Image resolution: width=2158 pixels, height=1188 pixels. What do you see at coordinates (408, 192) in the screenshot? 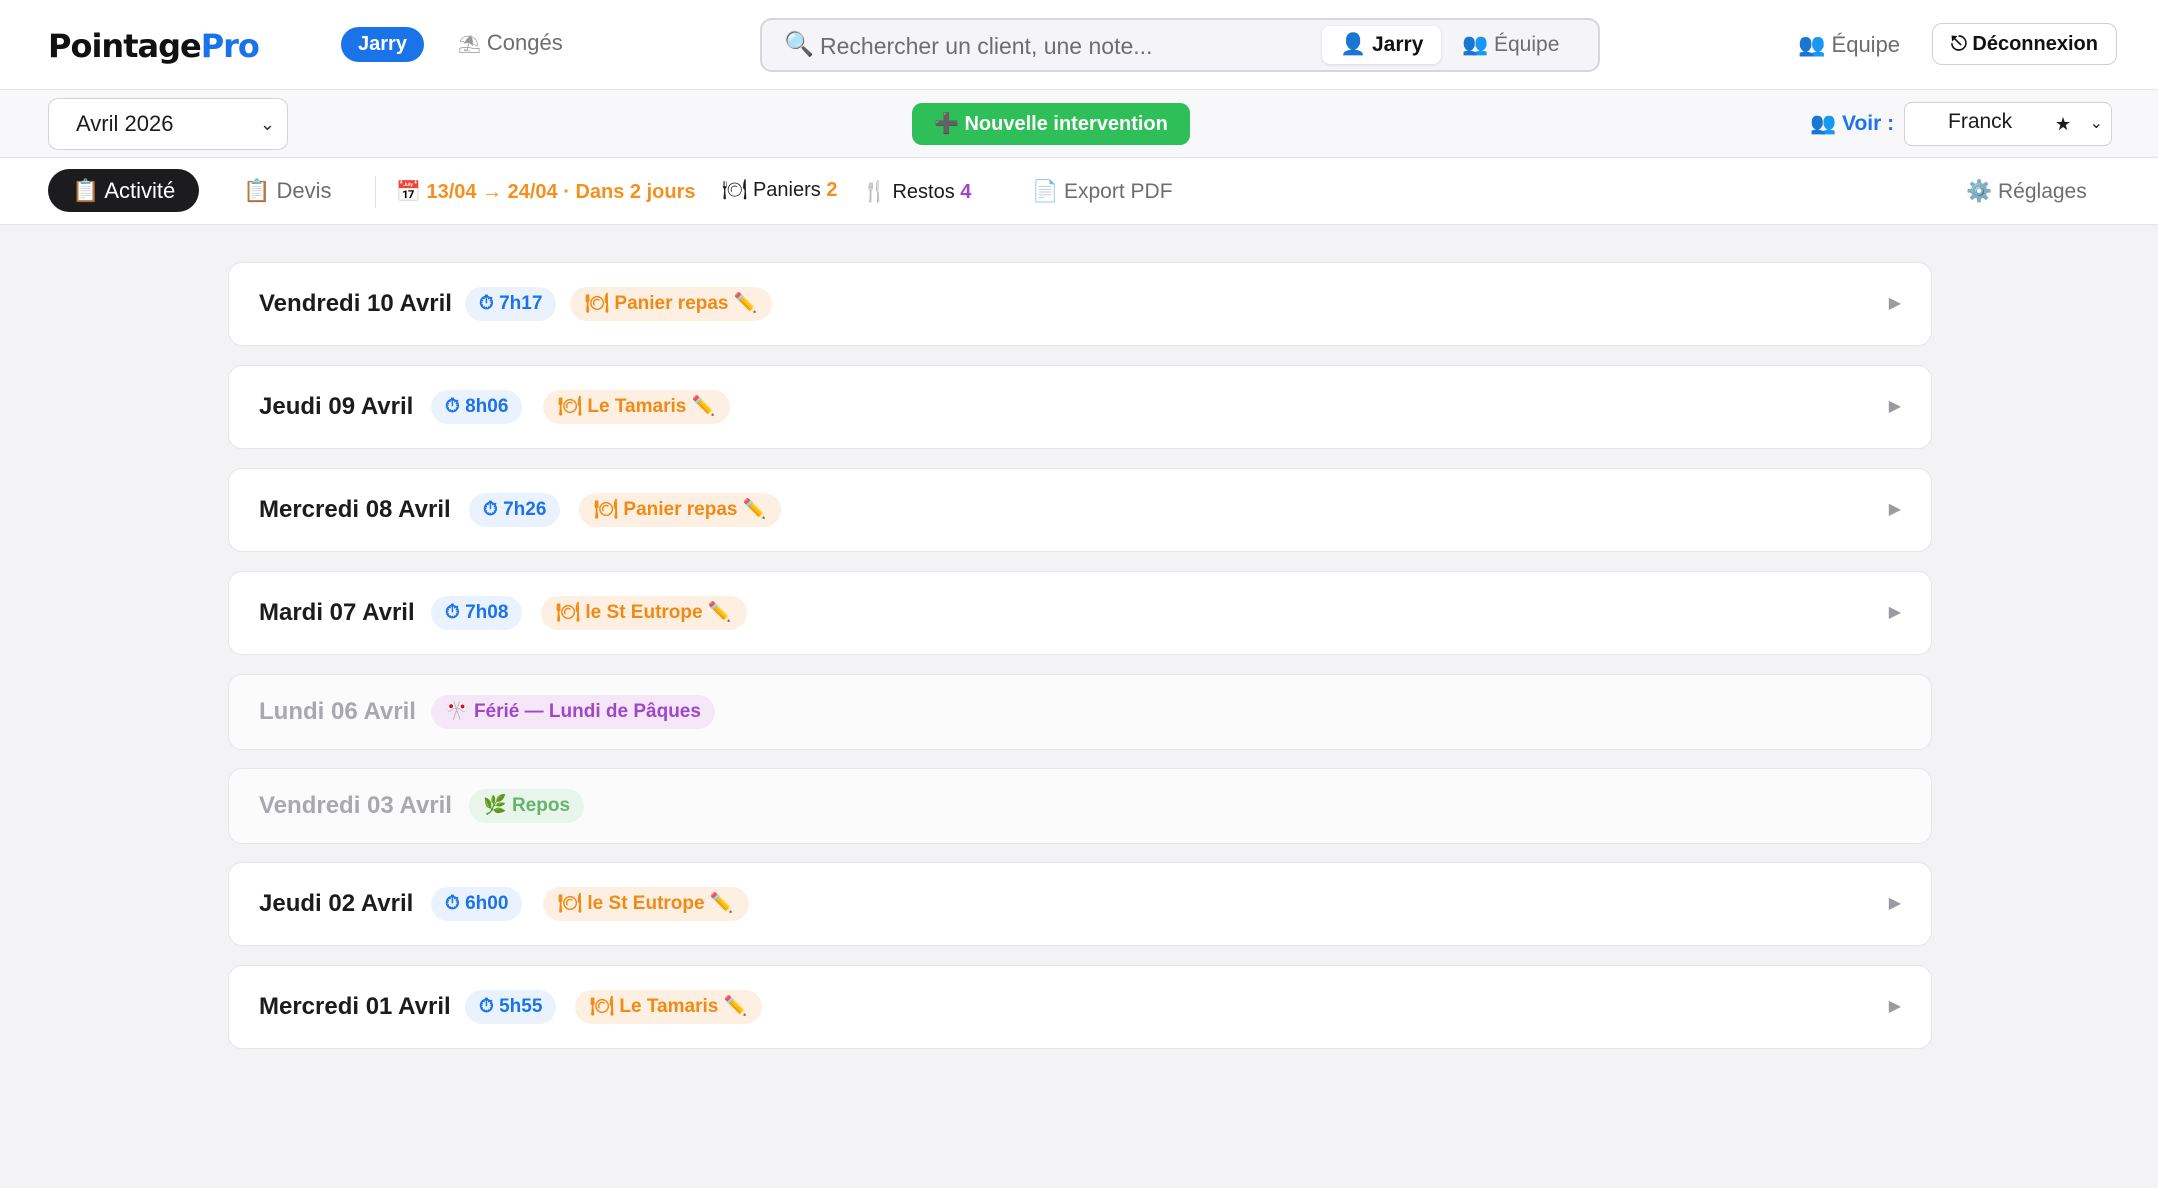
I see `calendar-icon: 📅` at bounding box center [408, 192].